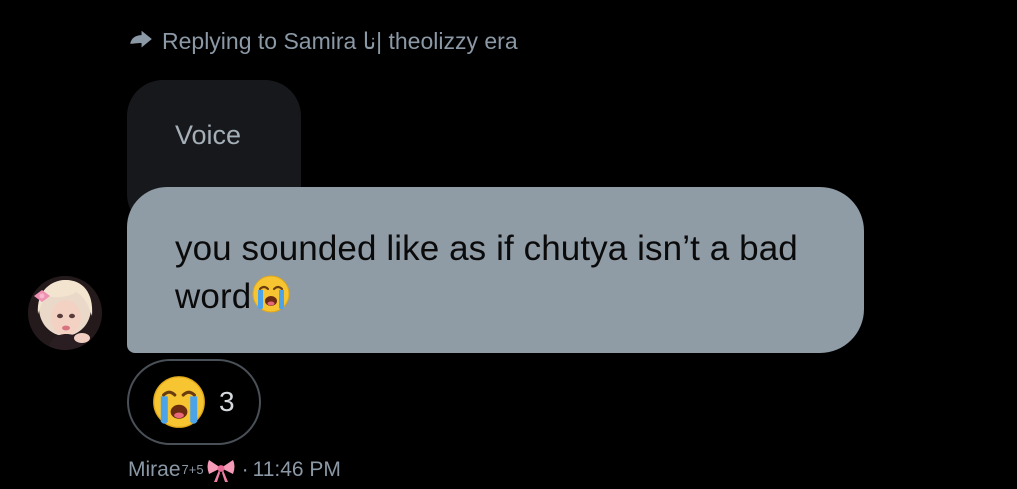 Image resolution: width=1017 pixels, height=489 pixels. I want to click on reaction-count: 3, so click(227, 401).